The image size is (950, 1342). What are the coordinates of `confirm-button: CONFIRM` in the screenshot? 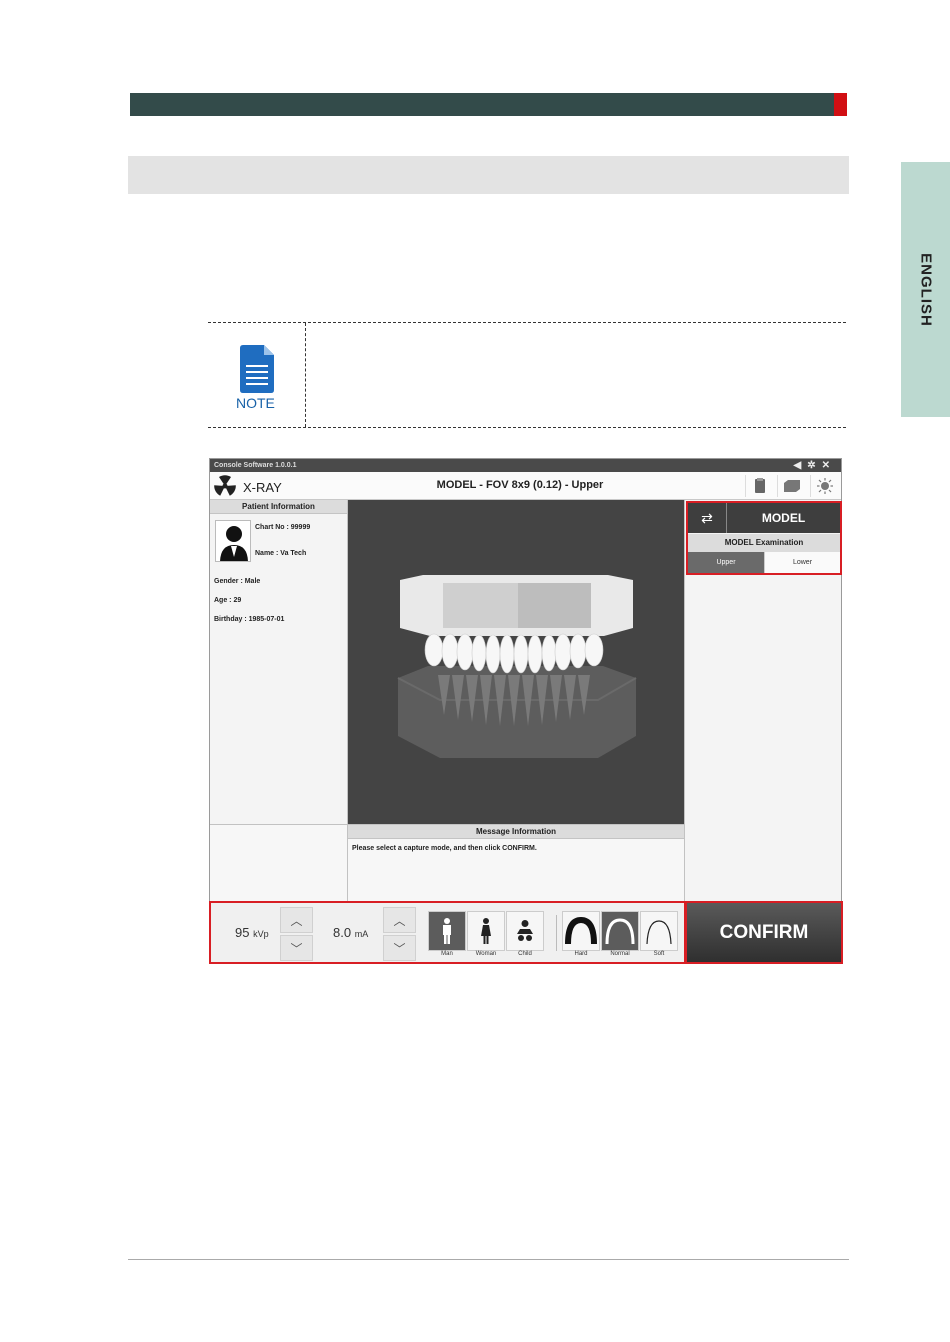 It's located at (764, 932).